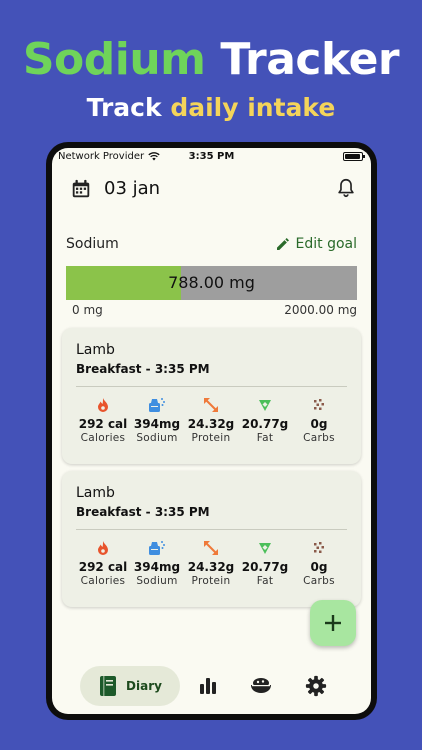 The width and height of the screenshot is (422, 750). I want to click on status-bar: Network Provider 3:35 PM, so click(211, 157).